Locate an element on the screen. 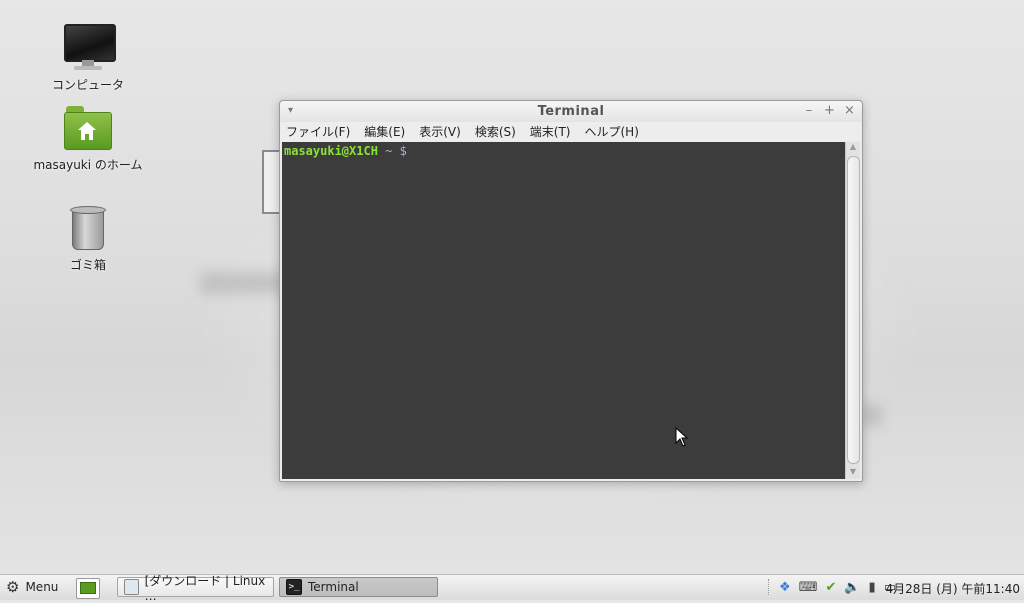 The image size is (1024, 603). terminal-icon: >_ is located at coordinates (294, 587).